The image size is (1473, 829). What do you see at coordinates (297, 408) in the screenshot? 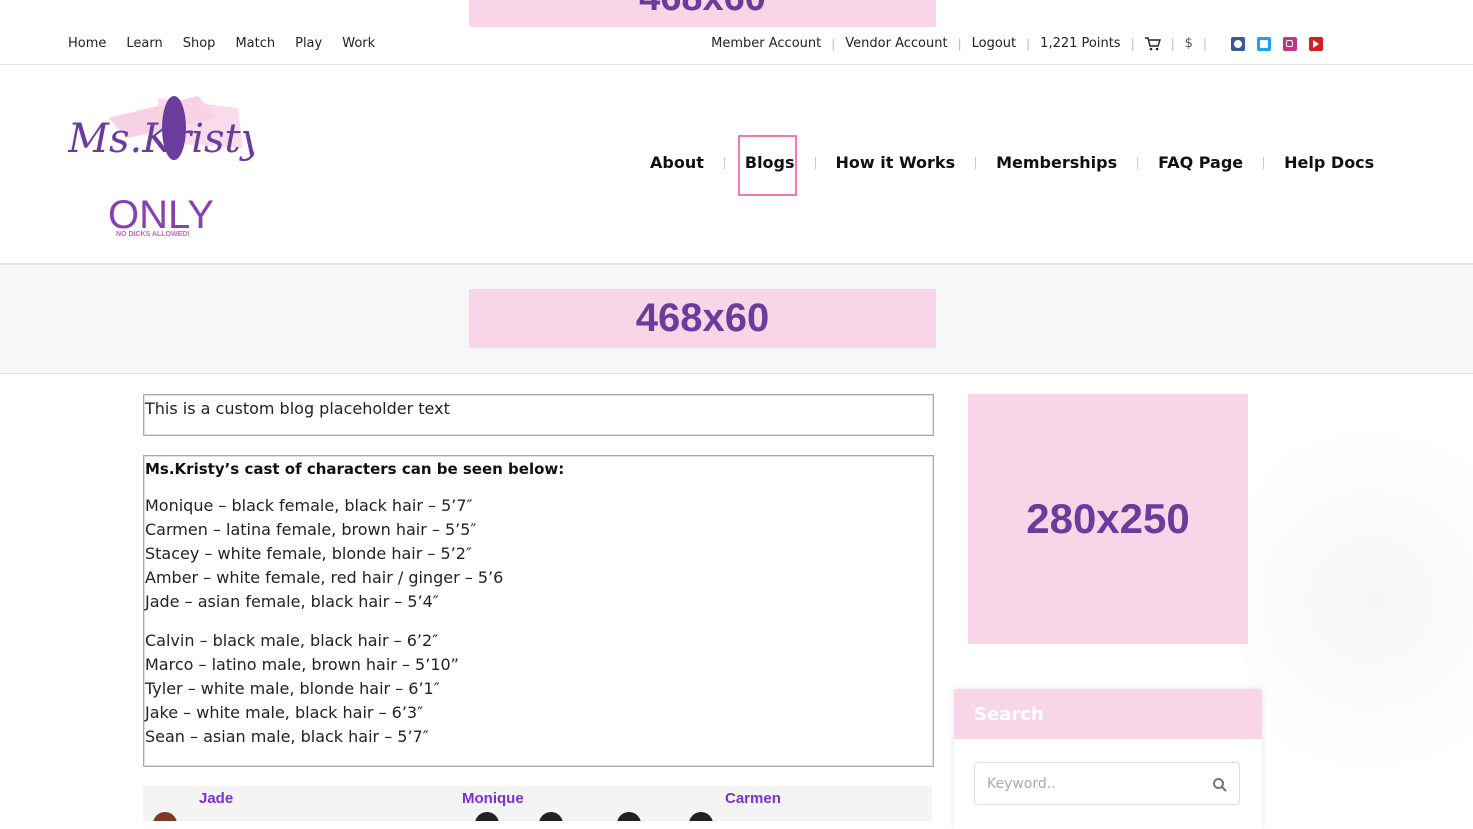
I see `placeholder-text: This is a custom blog placeholder text` at bounding box center [297, 408].